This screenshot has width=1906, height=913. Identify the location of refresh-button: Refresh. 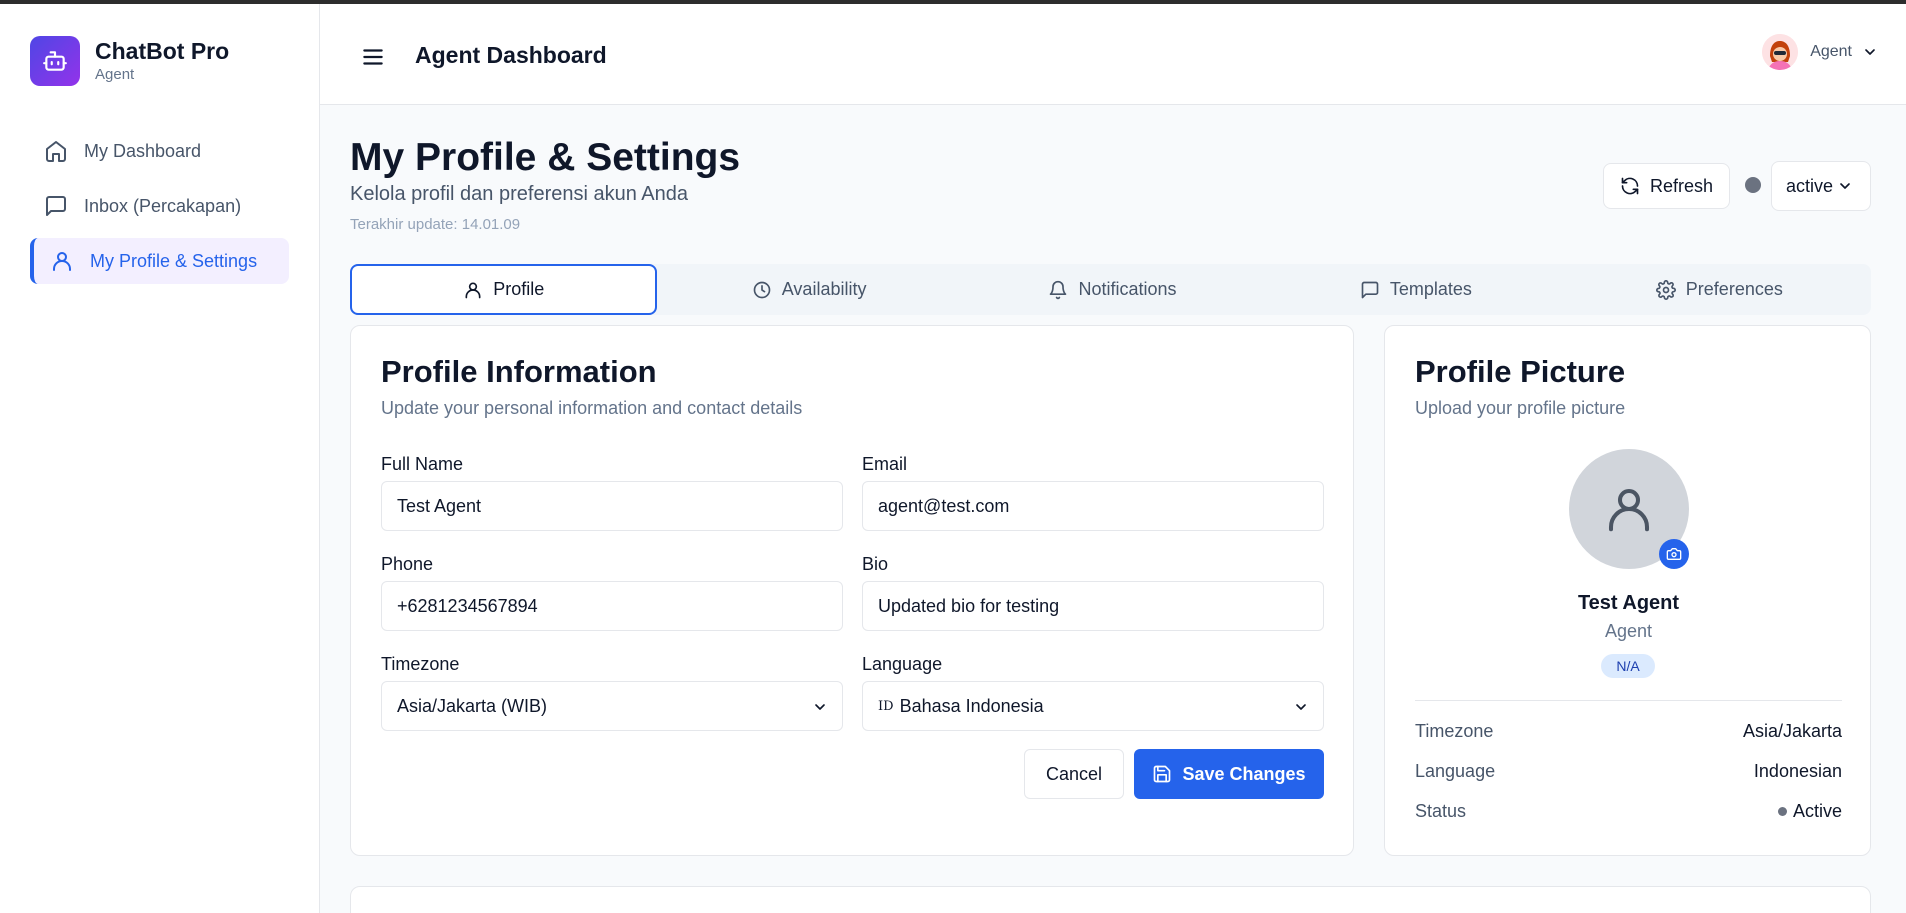
(1666, 186).